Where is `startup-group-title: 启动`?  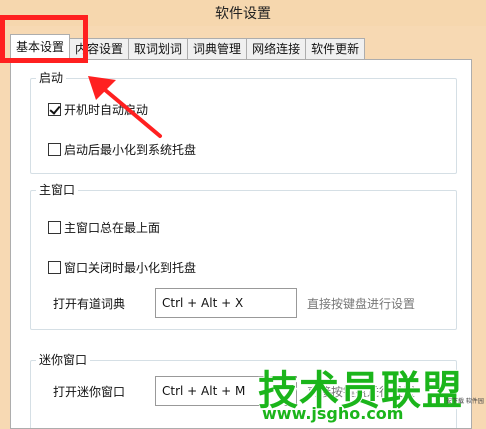
startup-group-title: 启动 is located at coordinates (51, 78).